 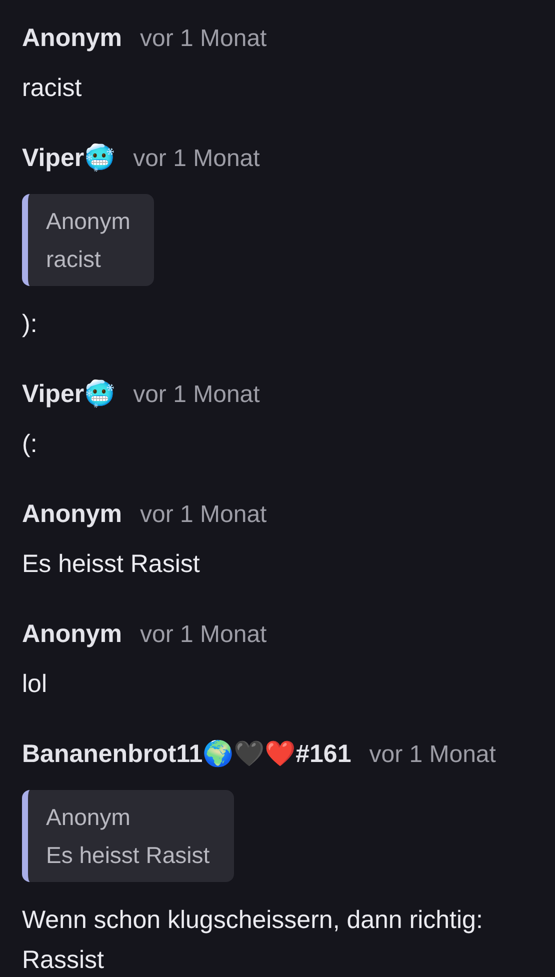 What do you see at coordinates (52, 88) in the screenshot?
I see `message-text: racist` at bounding box center [52, 88].